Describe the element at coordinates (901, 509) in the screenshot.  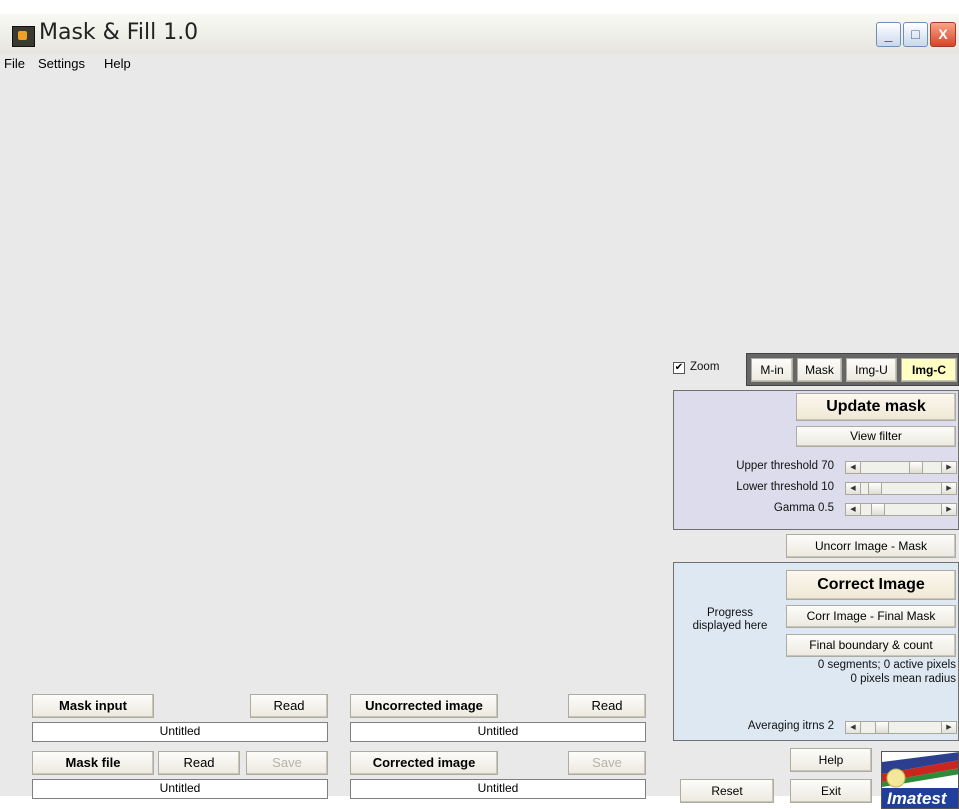
I see `gamma-slider: ◀ ▶` at that location.